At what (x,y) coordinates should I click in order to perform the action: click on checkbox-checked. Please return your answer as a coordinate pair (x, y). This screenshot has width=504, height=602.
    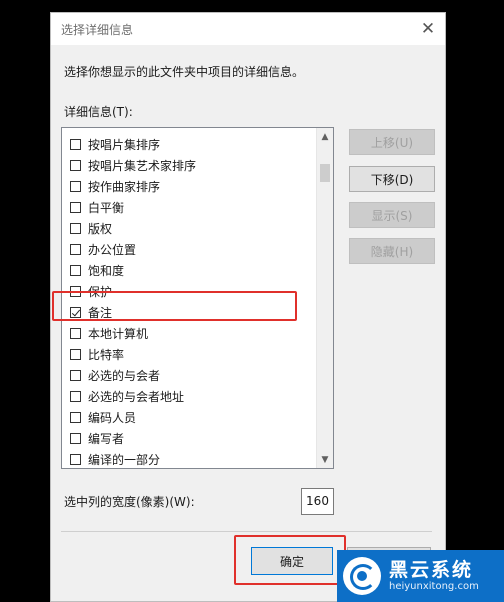
    Looking at the image, I should click on (75, 312).